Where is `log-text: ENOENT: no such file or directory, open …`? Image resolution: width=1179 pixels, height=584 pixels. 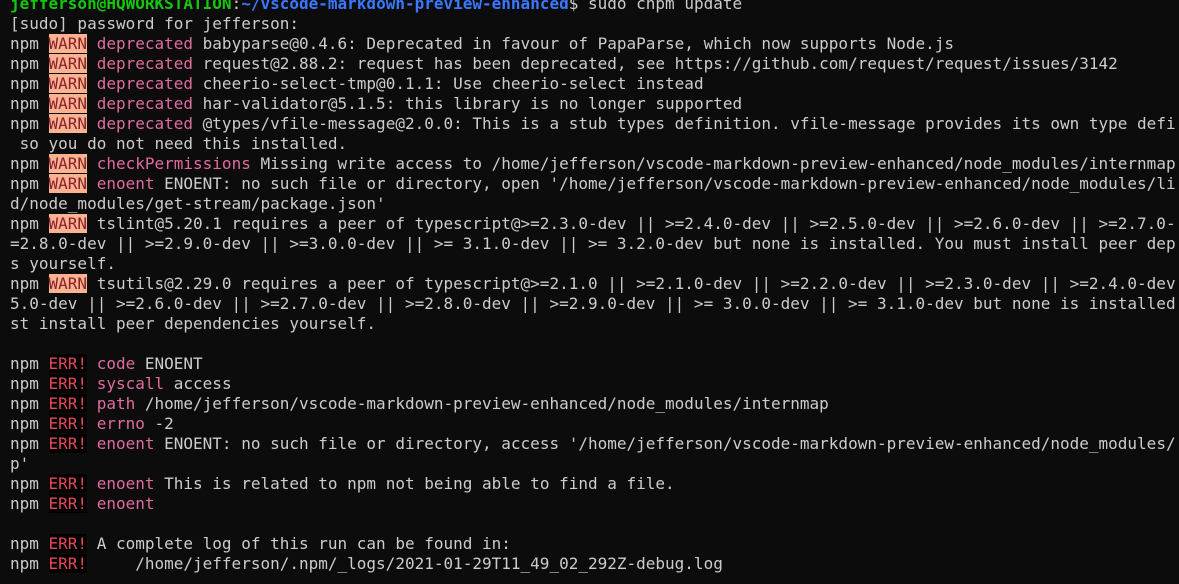 log-text: ENOENT: no such file or directory, open … is located at coordinates (664, 183).